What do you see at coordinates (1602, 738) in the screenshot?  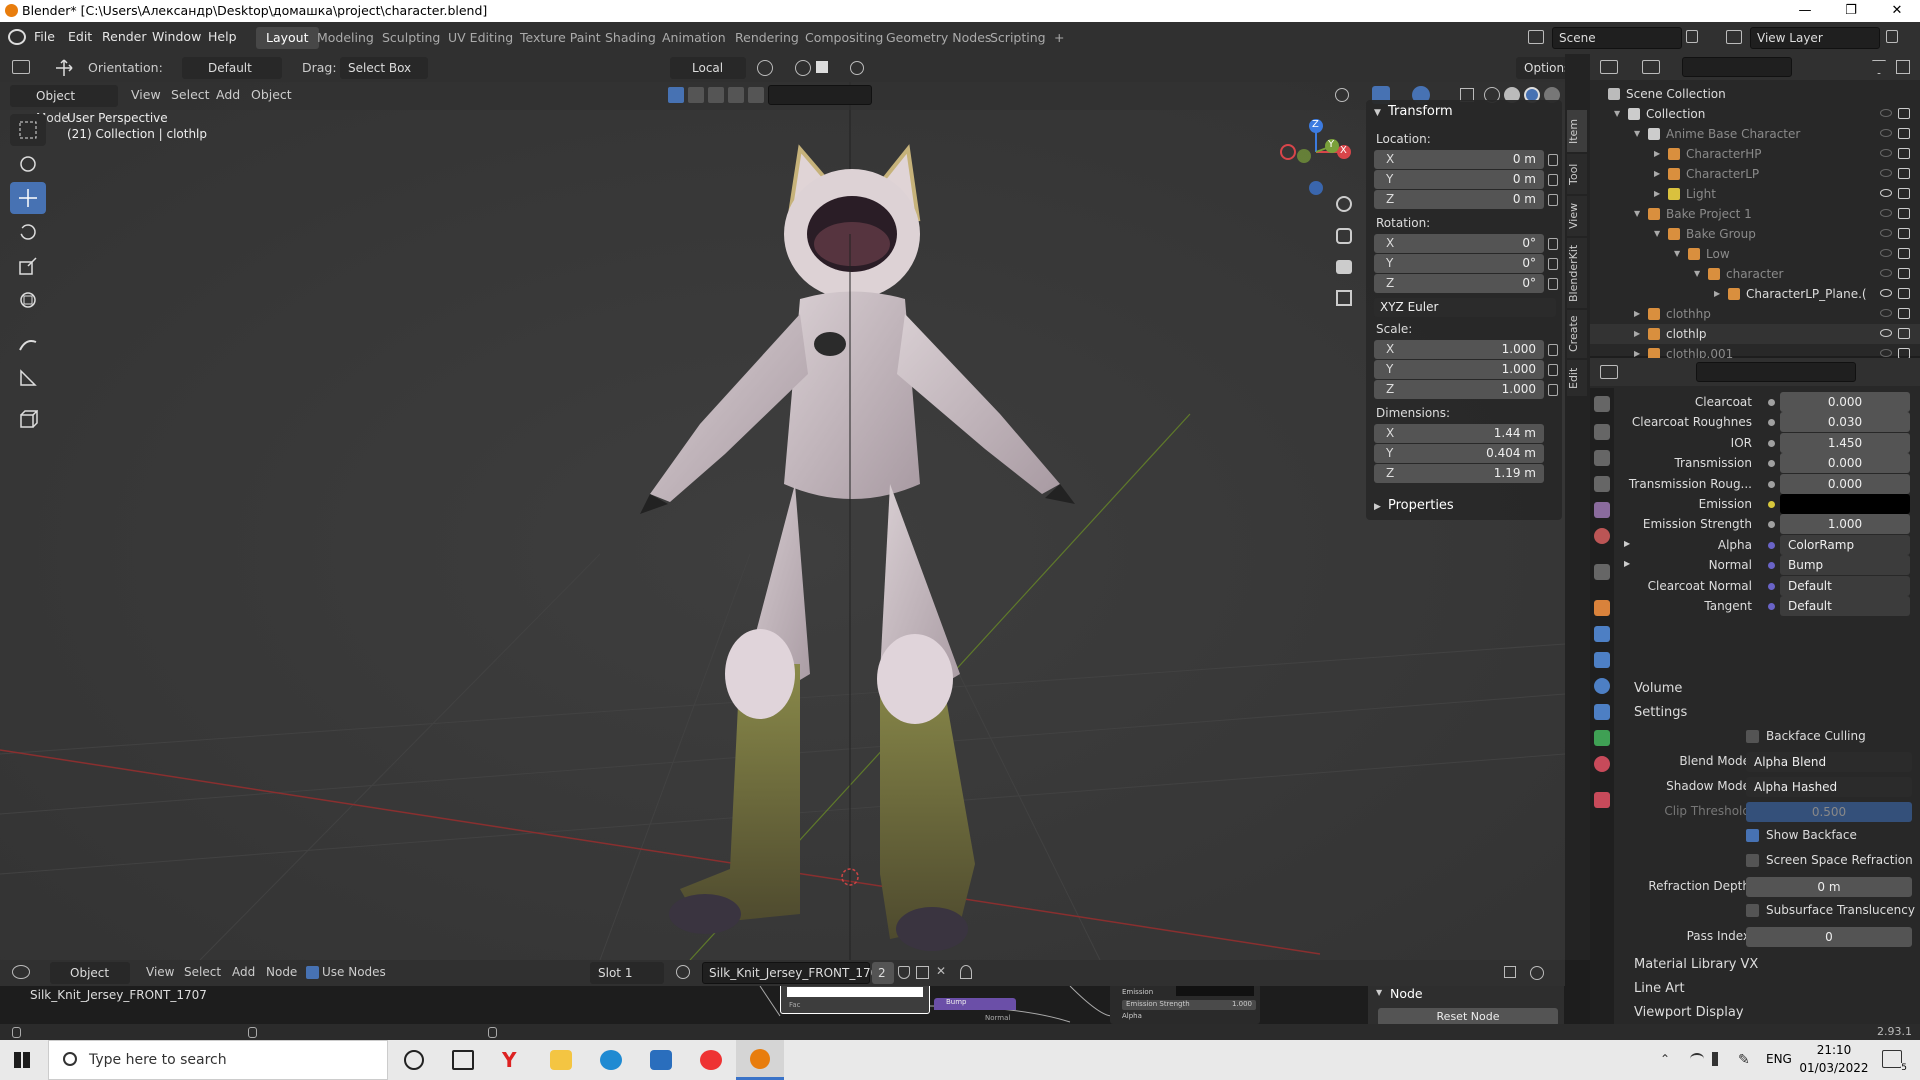 I see `data-tab-icon` at bounding box center [1602, 738].